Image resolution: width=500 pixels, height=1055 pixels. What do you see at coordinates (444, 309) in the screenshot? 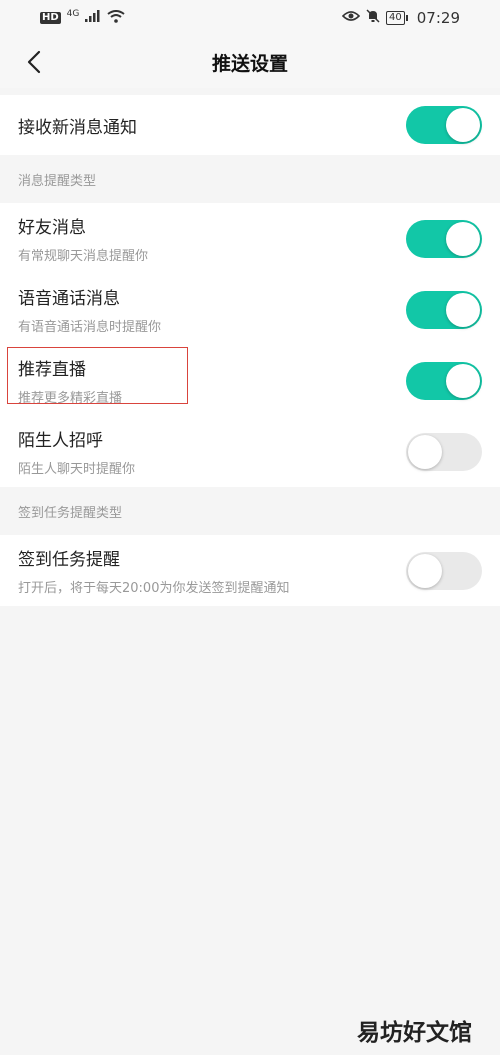
I see `voice-call-toggle` at bounding box center [444, 309].